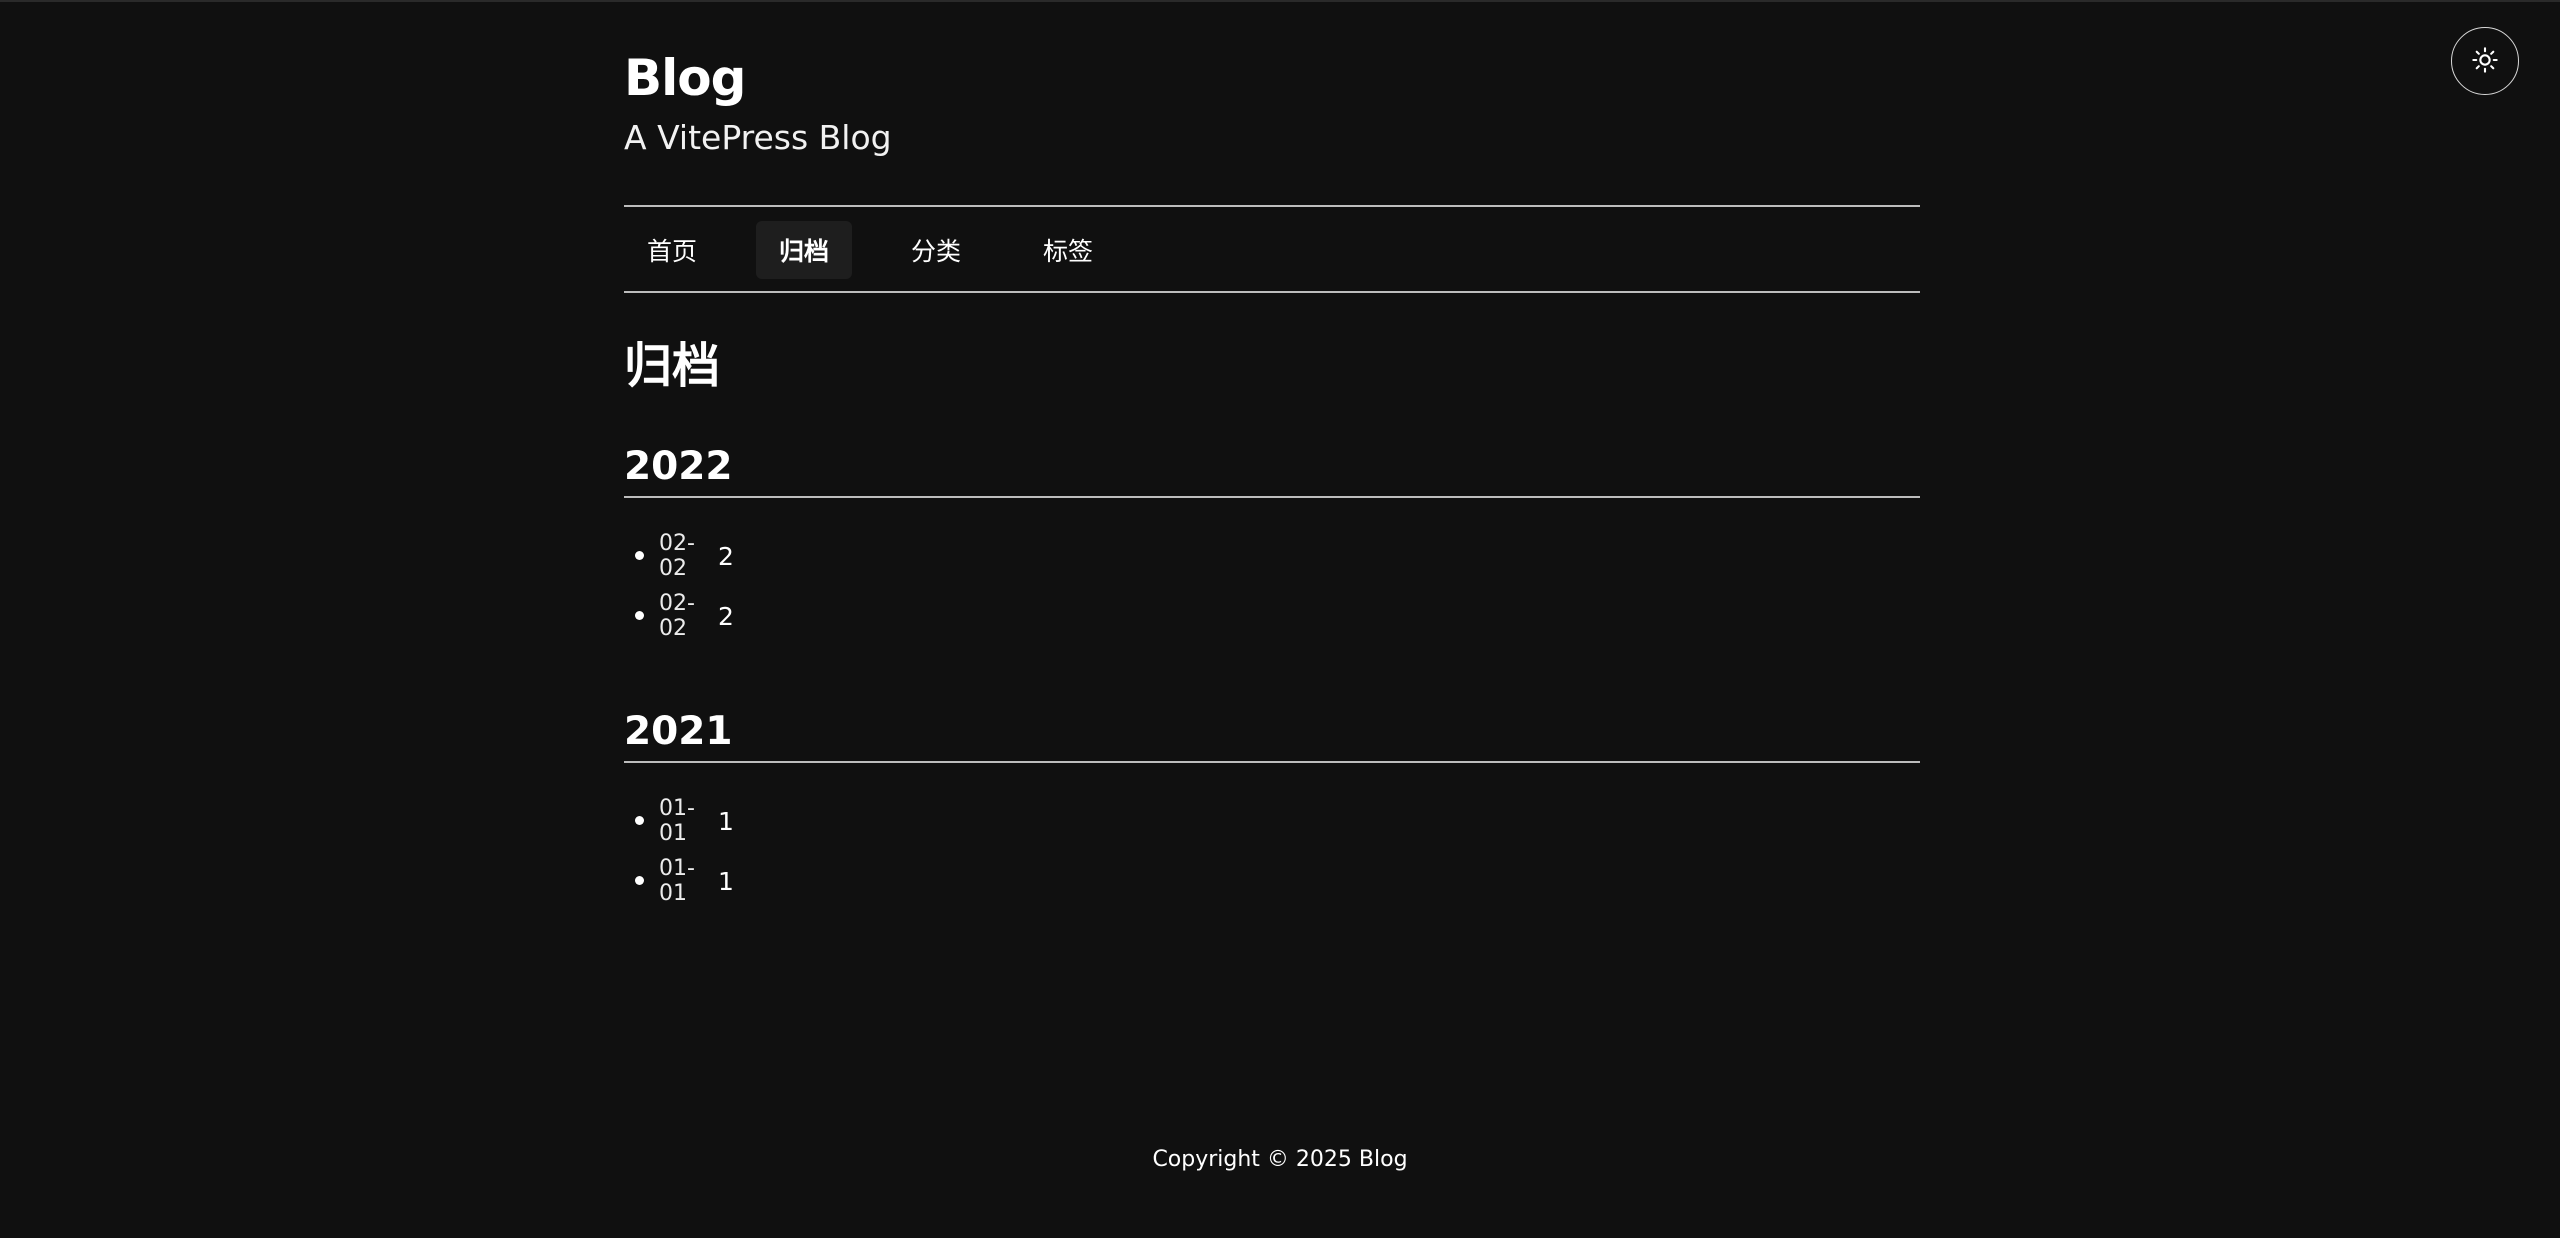  What do you see at coordinates (936, 250) in the screenshot?
I see `nav-item-categories: 分类` at bounding box center [936, 250].